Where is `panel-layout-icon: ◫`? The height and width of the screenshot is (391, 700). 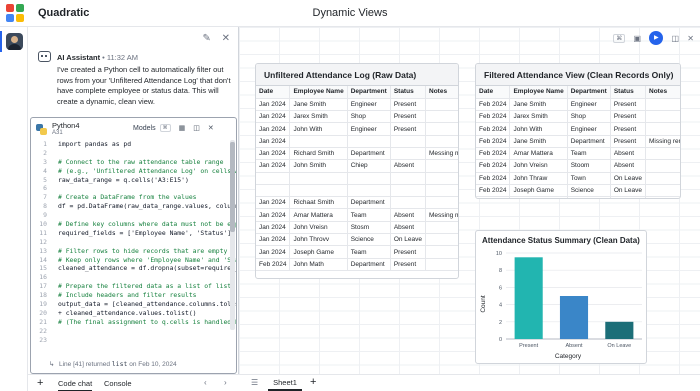 panel-layout-icon: ◫ is located at coordinates (196, 128).